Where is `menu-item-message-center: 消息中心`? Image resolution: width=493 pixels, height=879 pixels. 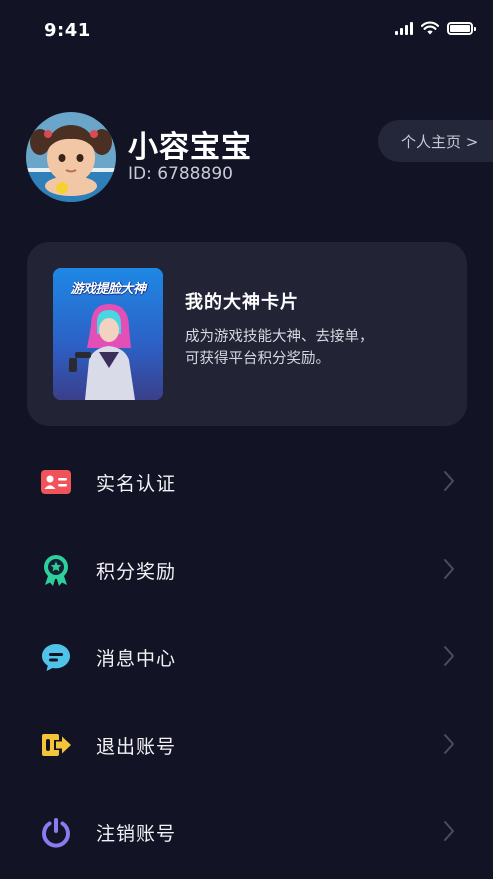 menu-item-message-center: 消息中心 is located at coordinates (246, 657).